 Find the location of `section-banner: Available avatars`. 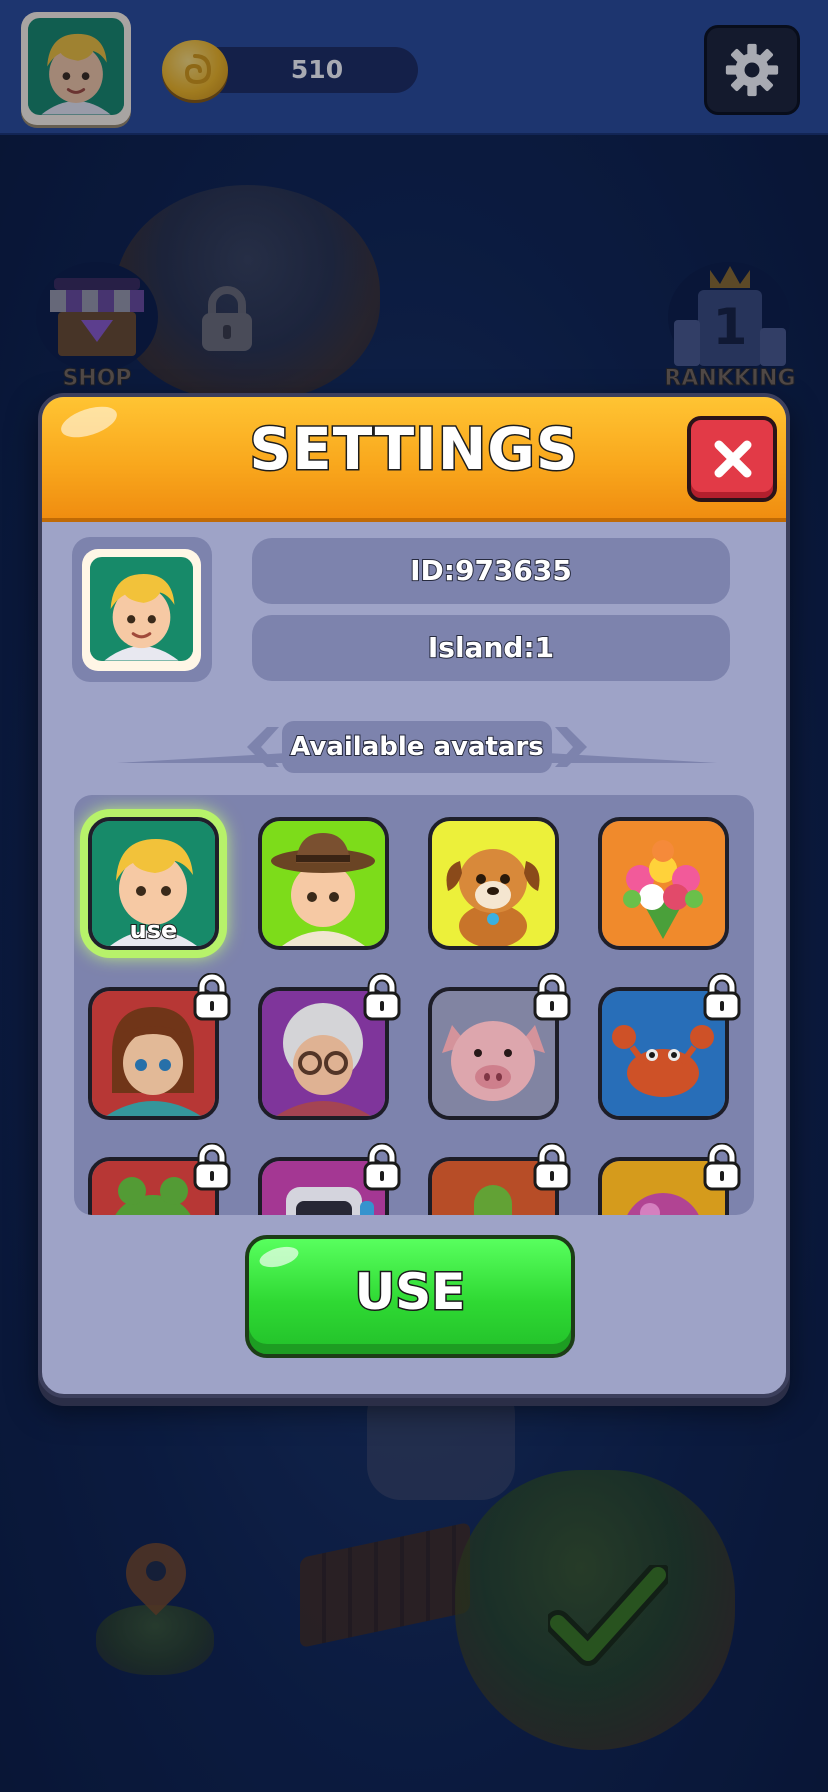

section-banner: Available avatars is located at coordinates (417, 747).